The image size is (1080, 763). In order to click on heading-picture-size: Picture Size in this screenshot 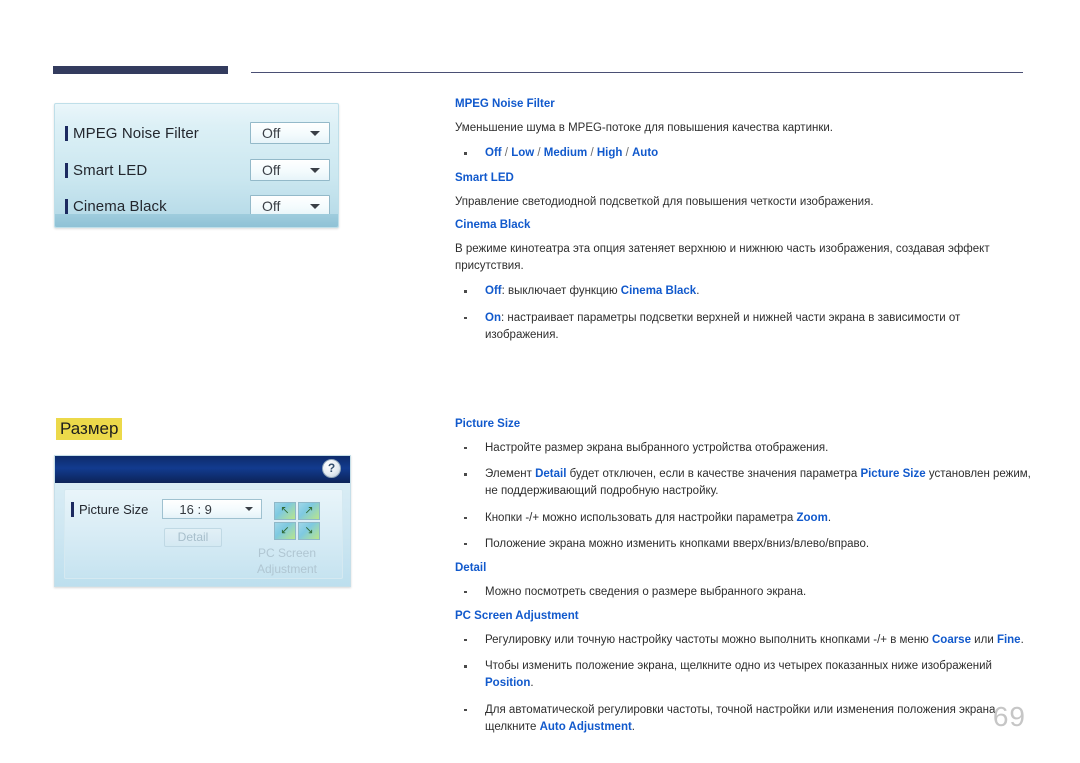, I will do `click(488, 424)`.